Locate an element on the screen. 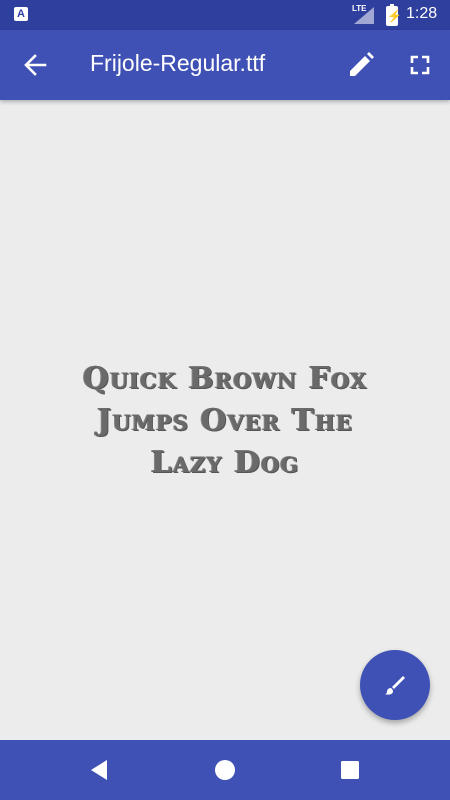 The width and height of the screenshot is (450, 800). fullscreen-icon is located at coordinates (420, 65).